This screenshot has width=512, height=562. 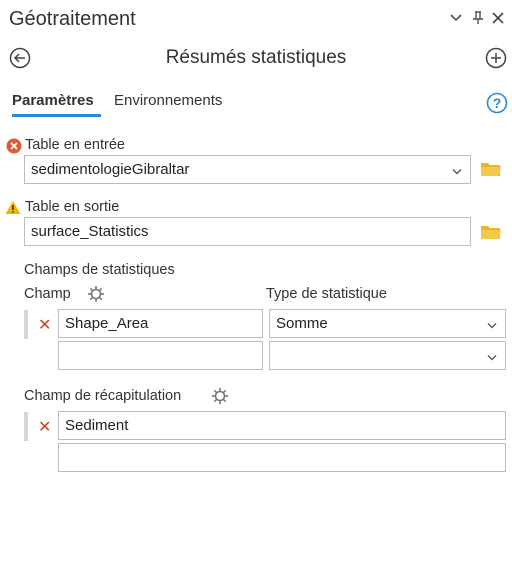 What do you see at coordinates (99, 270) in the screenshot?
I see `stat-fields-label: Champs de statistiques` at bounding box center [99, 270].